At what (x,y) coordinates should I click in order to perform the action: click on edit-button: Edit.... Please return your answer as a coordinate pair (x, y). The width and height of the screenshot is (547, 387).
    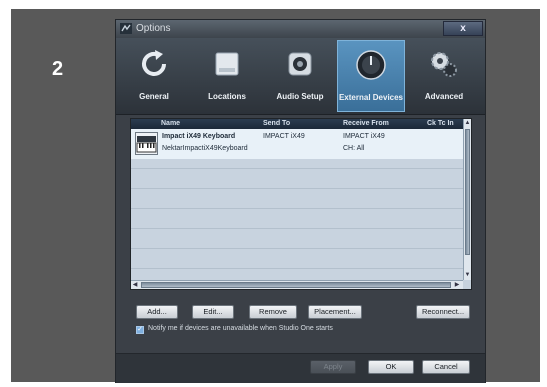
    Looking at the image, I should click on (213, 312).